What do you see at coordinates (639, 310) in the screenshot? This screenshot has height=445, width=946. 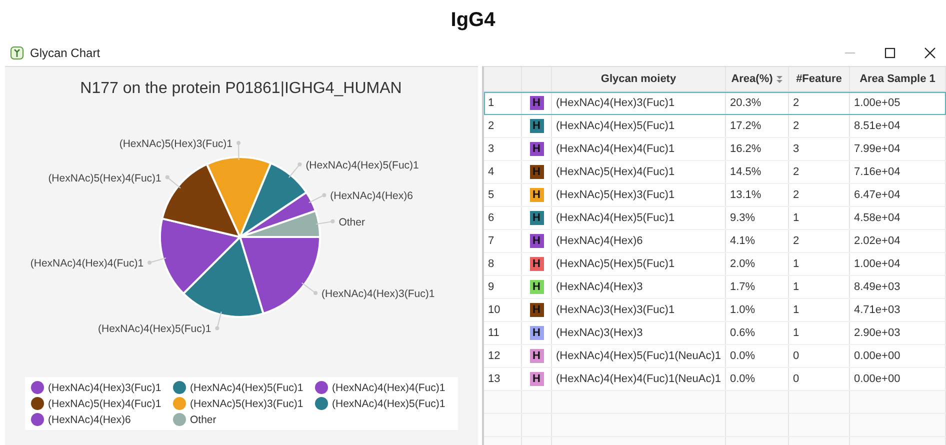 I see `table-cell: (HexNAc)3(Hex)3(Fuc)1` at bounding box center [639, 310].